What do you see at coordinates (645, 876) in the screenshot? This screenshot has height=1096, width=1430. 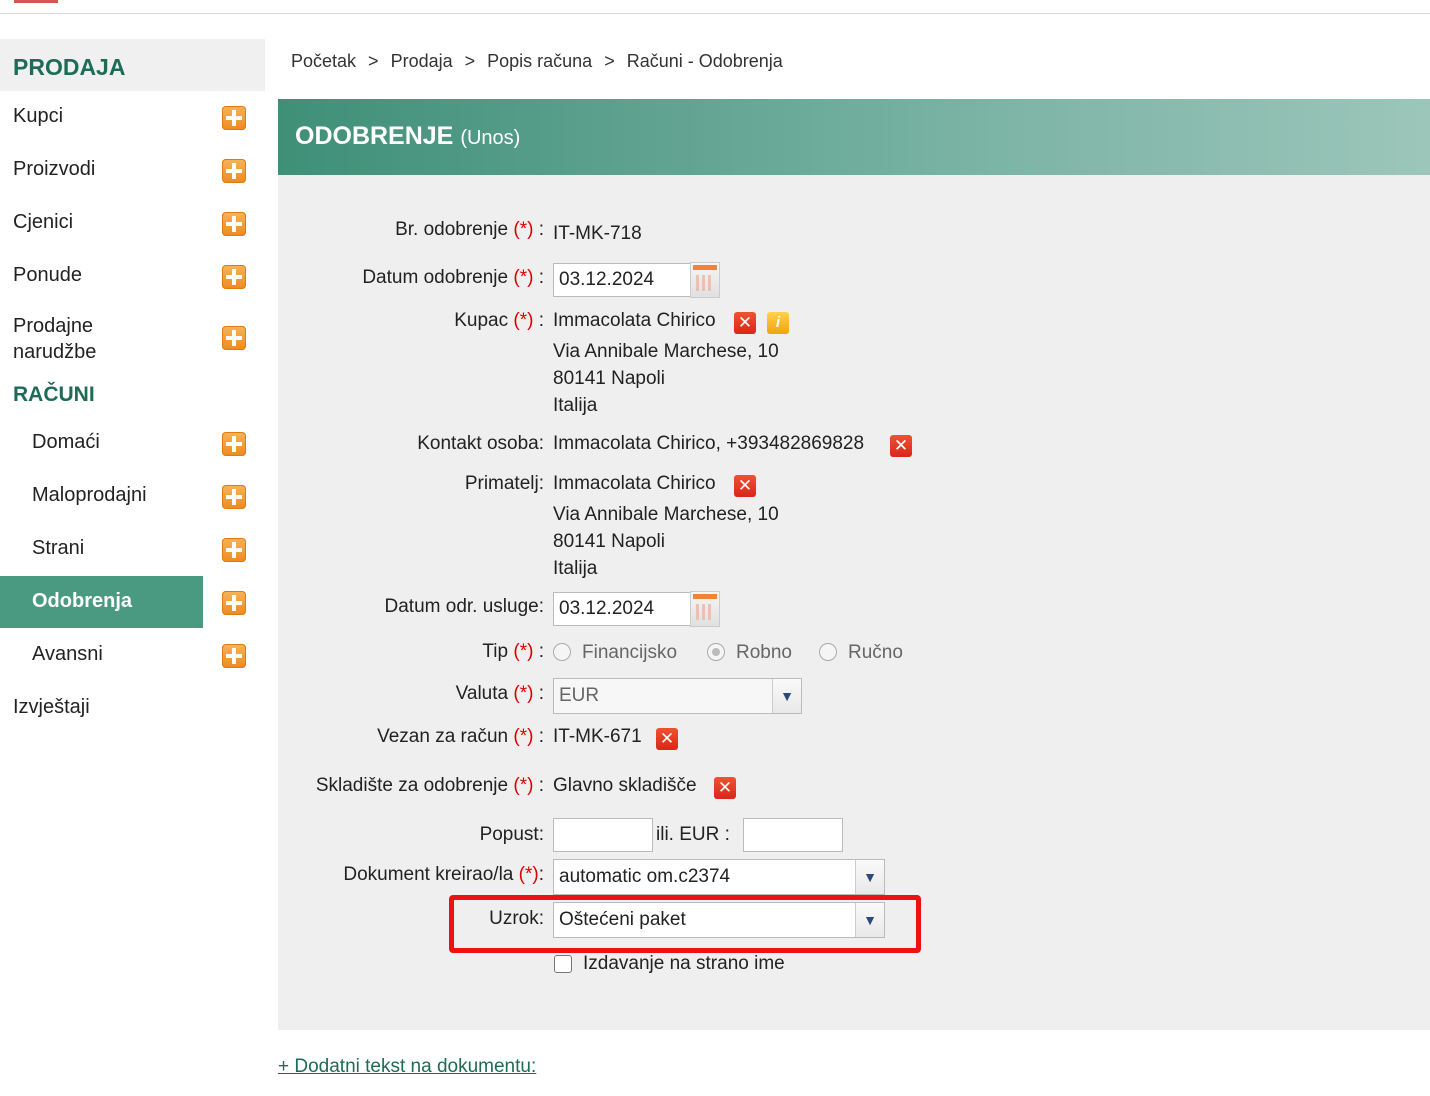 I see `kreirao-value: automatic om.c2374` at bounding box center [645, 876].